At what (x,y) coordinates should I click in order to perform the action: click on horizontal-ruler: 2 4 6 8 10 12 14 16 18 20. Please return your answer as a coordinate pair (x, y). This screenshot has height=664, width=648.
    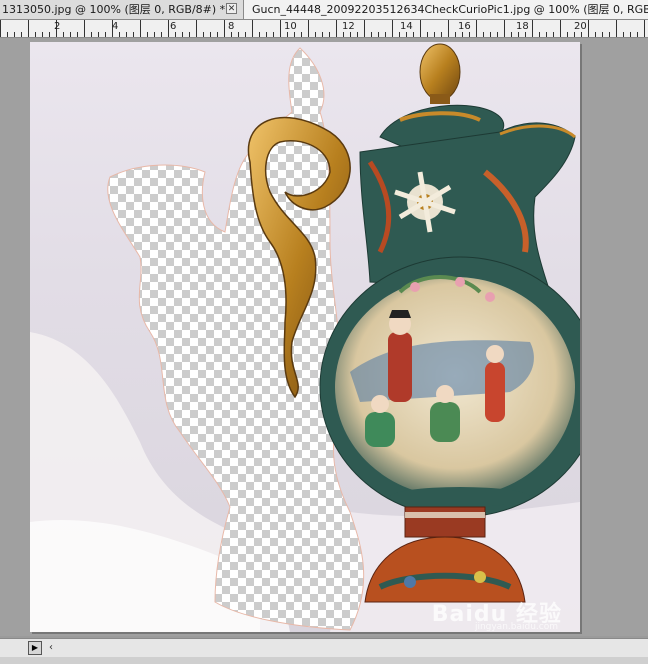
    Looking at the image, I should click on (324, 29).